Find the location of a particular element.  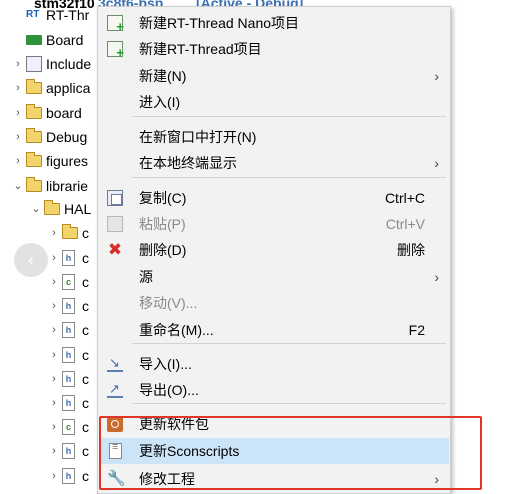

menu-item-shortcut: Ctrl+C is located at coordinates (404, 198).